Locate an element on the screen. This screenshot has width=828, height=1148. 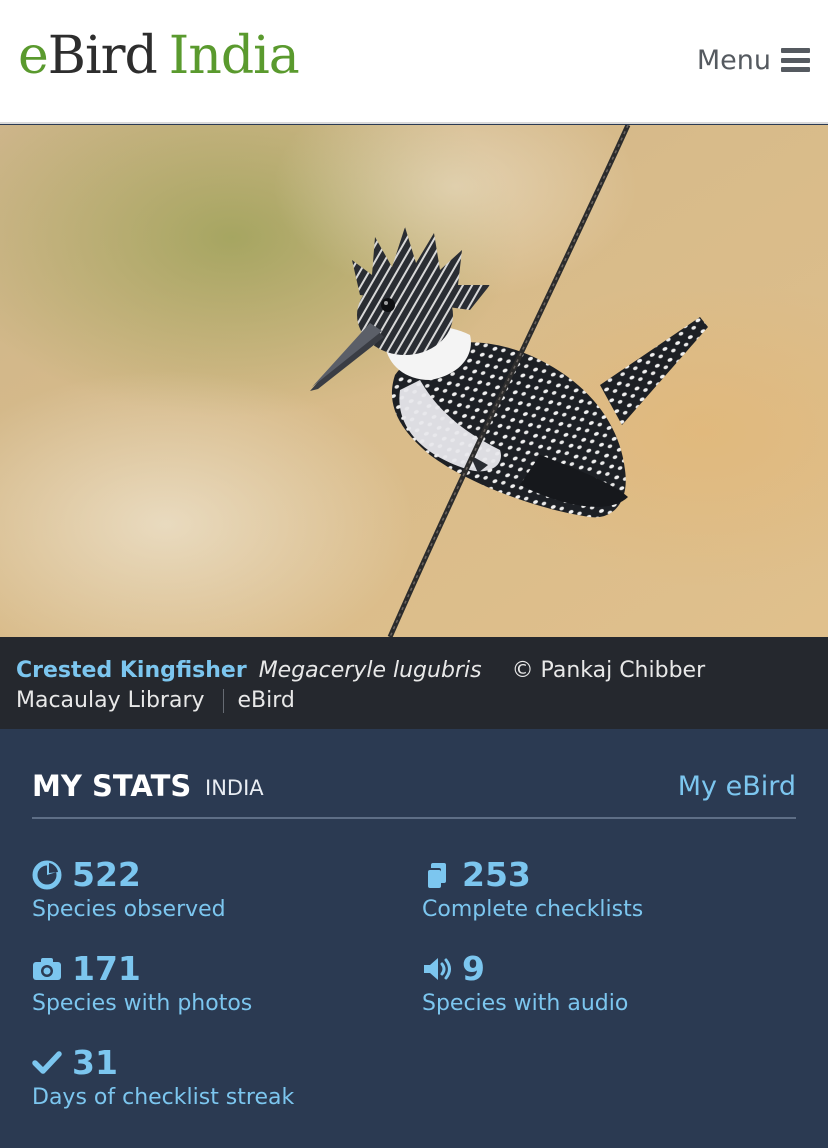
species-scientific-name: Megaceryle lugubris is located at coordinates (370, 670).